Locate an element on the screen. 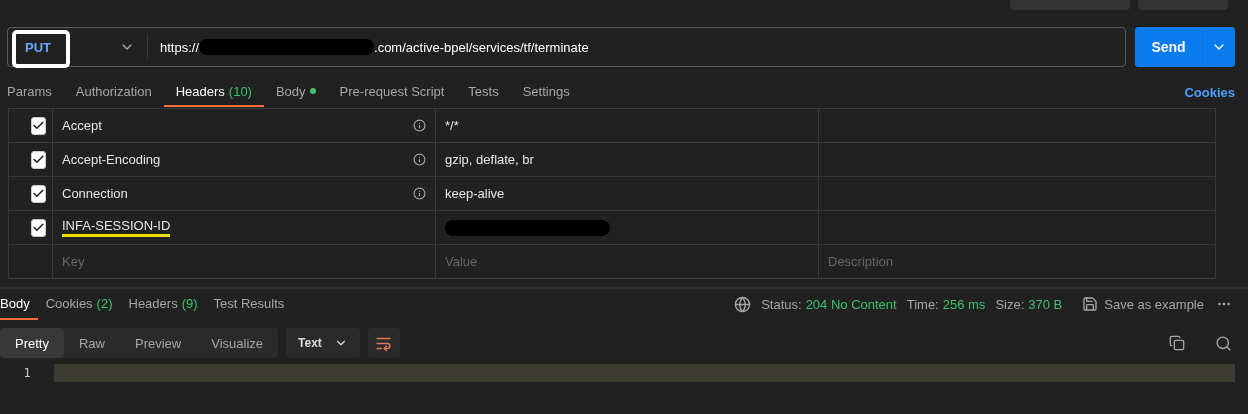 Image resolution: width=1248 pixels, height=414 pixels. tab-count: (2) is located at coordinates (104, 303).